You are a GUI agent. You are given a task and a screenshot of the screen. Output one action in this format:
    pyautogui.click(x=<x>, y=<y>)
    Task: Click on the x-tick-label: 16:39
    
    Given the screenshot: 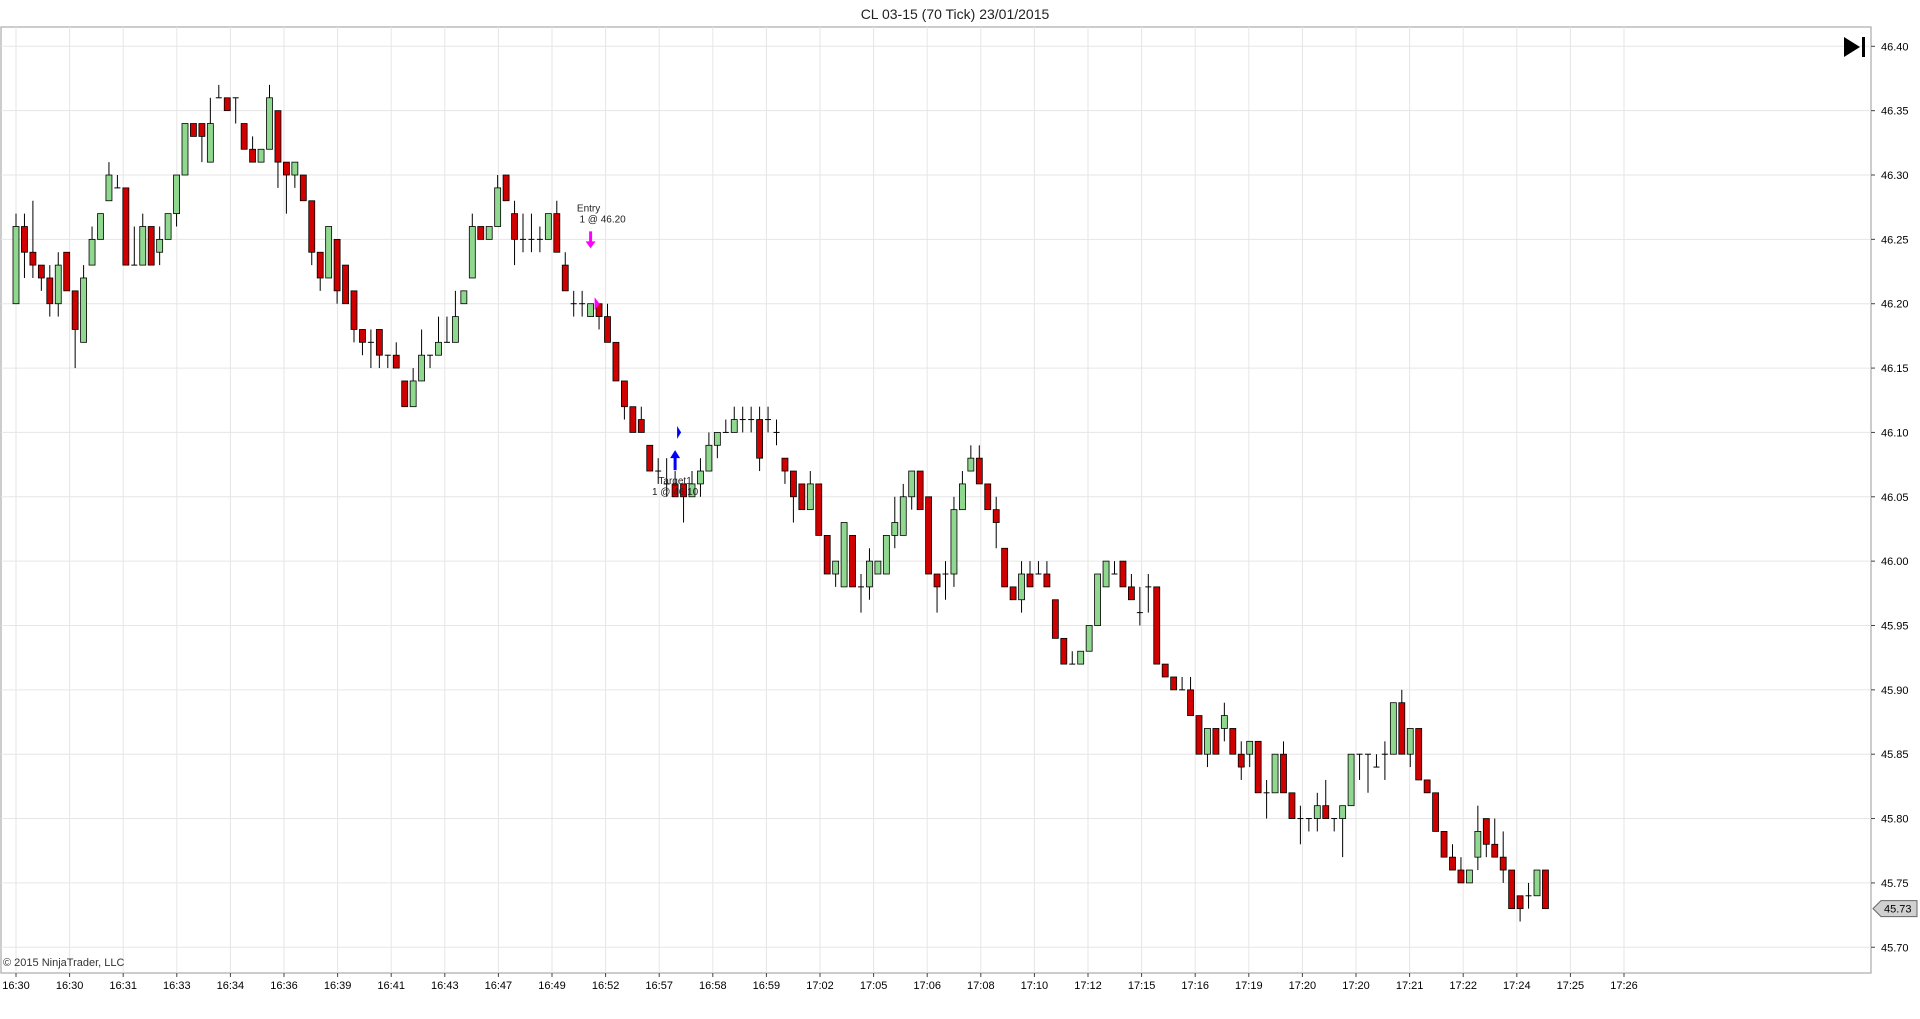 What is the action you would take?
    pyautogui.click(x=338, y=986)
    